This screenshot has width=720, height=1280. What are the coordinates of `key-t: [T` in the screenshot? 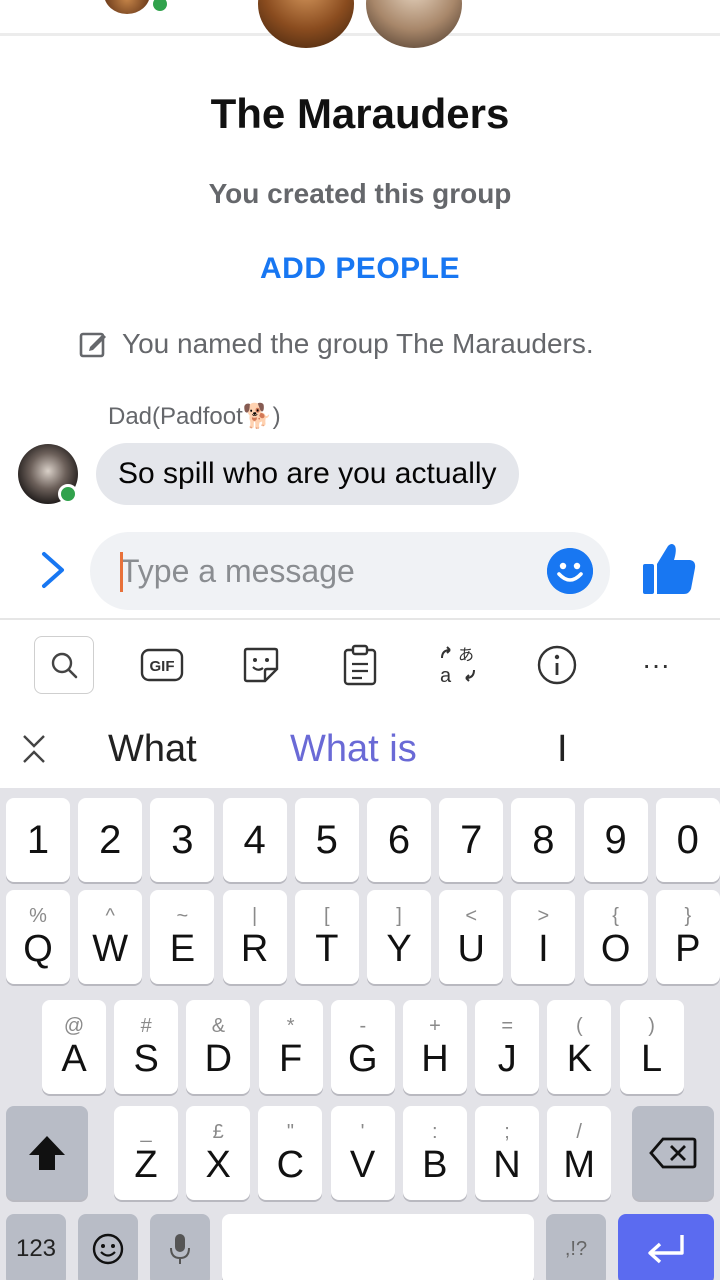 It's located at (326, 937).